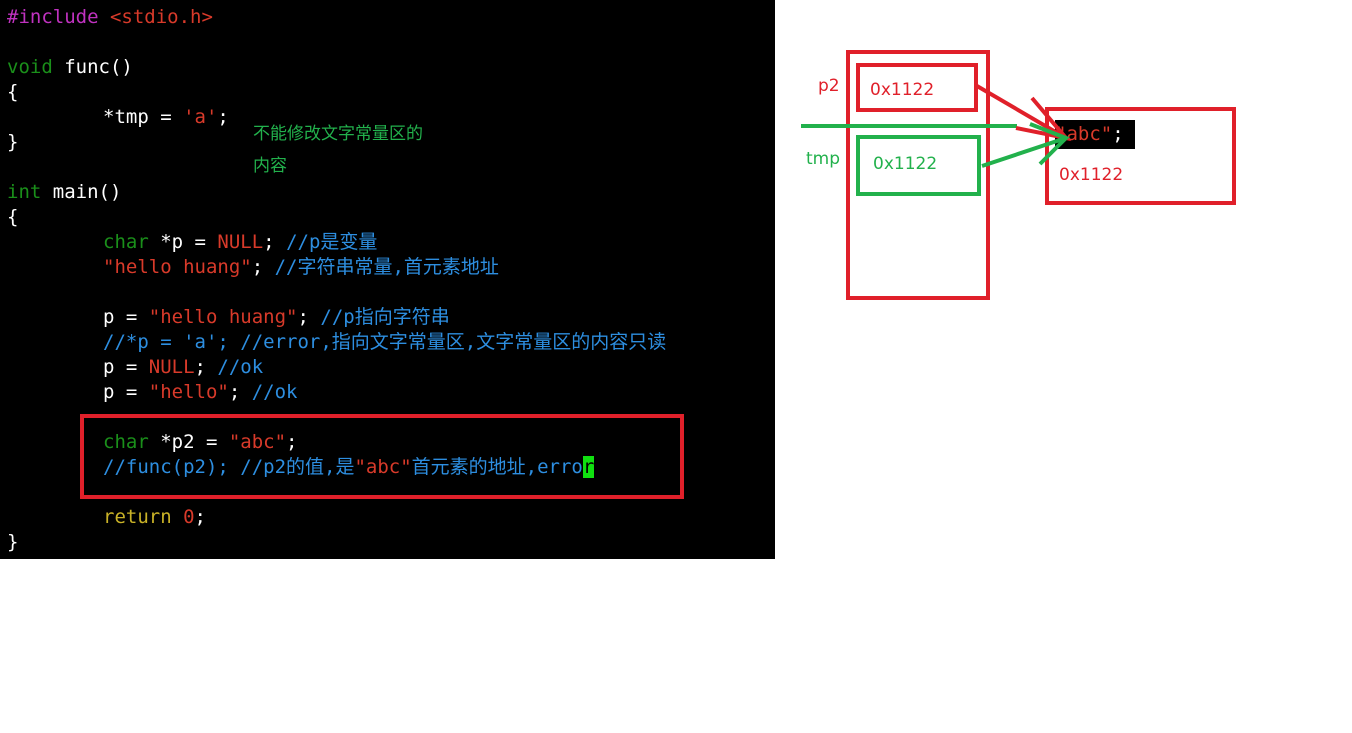 Image resolution: width=1352 pixels, height=733 pixels. I want to click on arrows-layer, so click(936, 126).